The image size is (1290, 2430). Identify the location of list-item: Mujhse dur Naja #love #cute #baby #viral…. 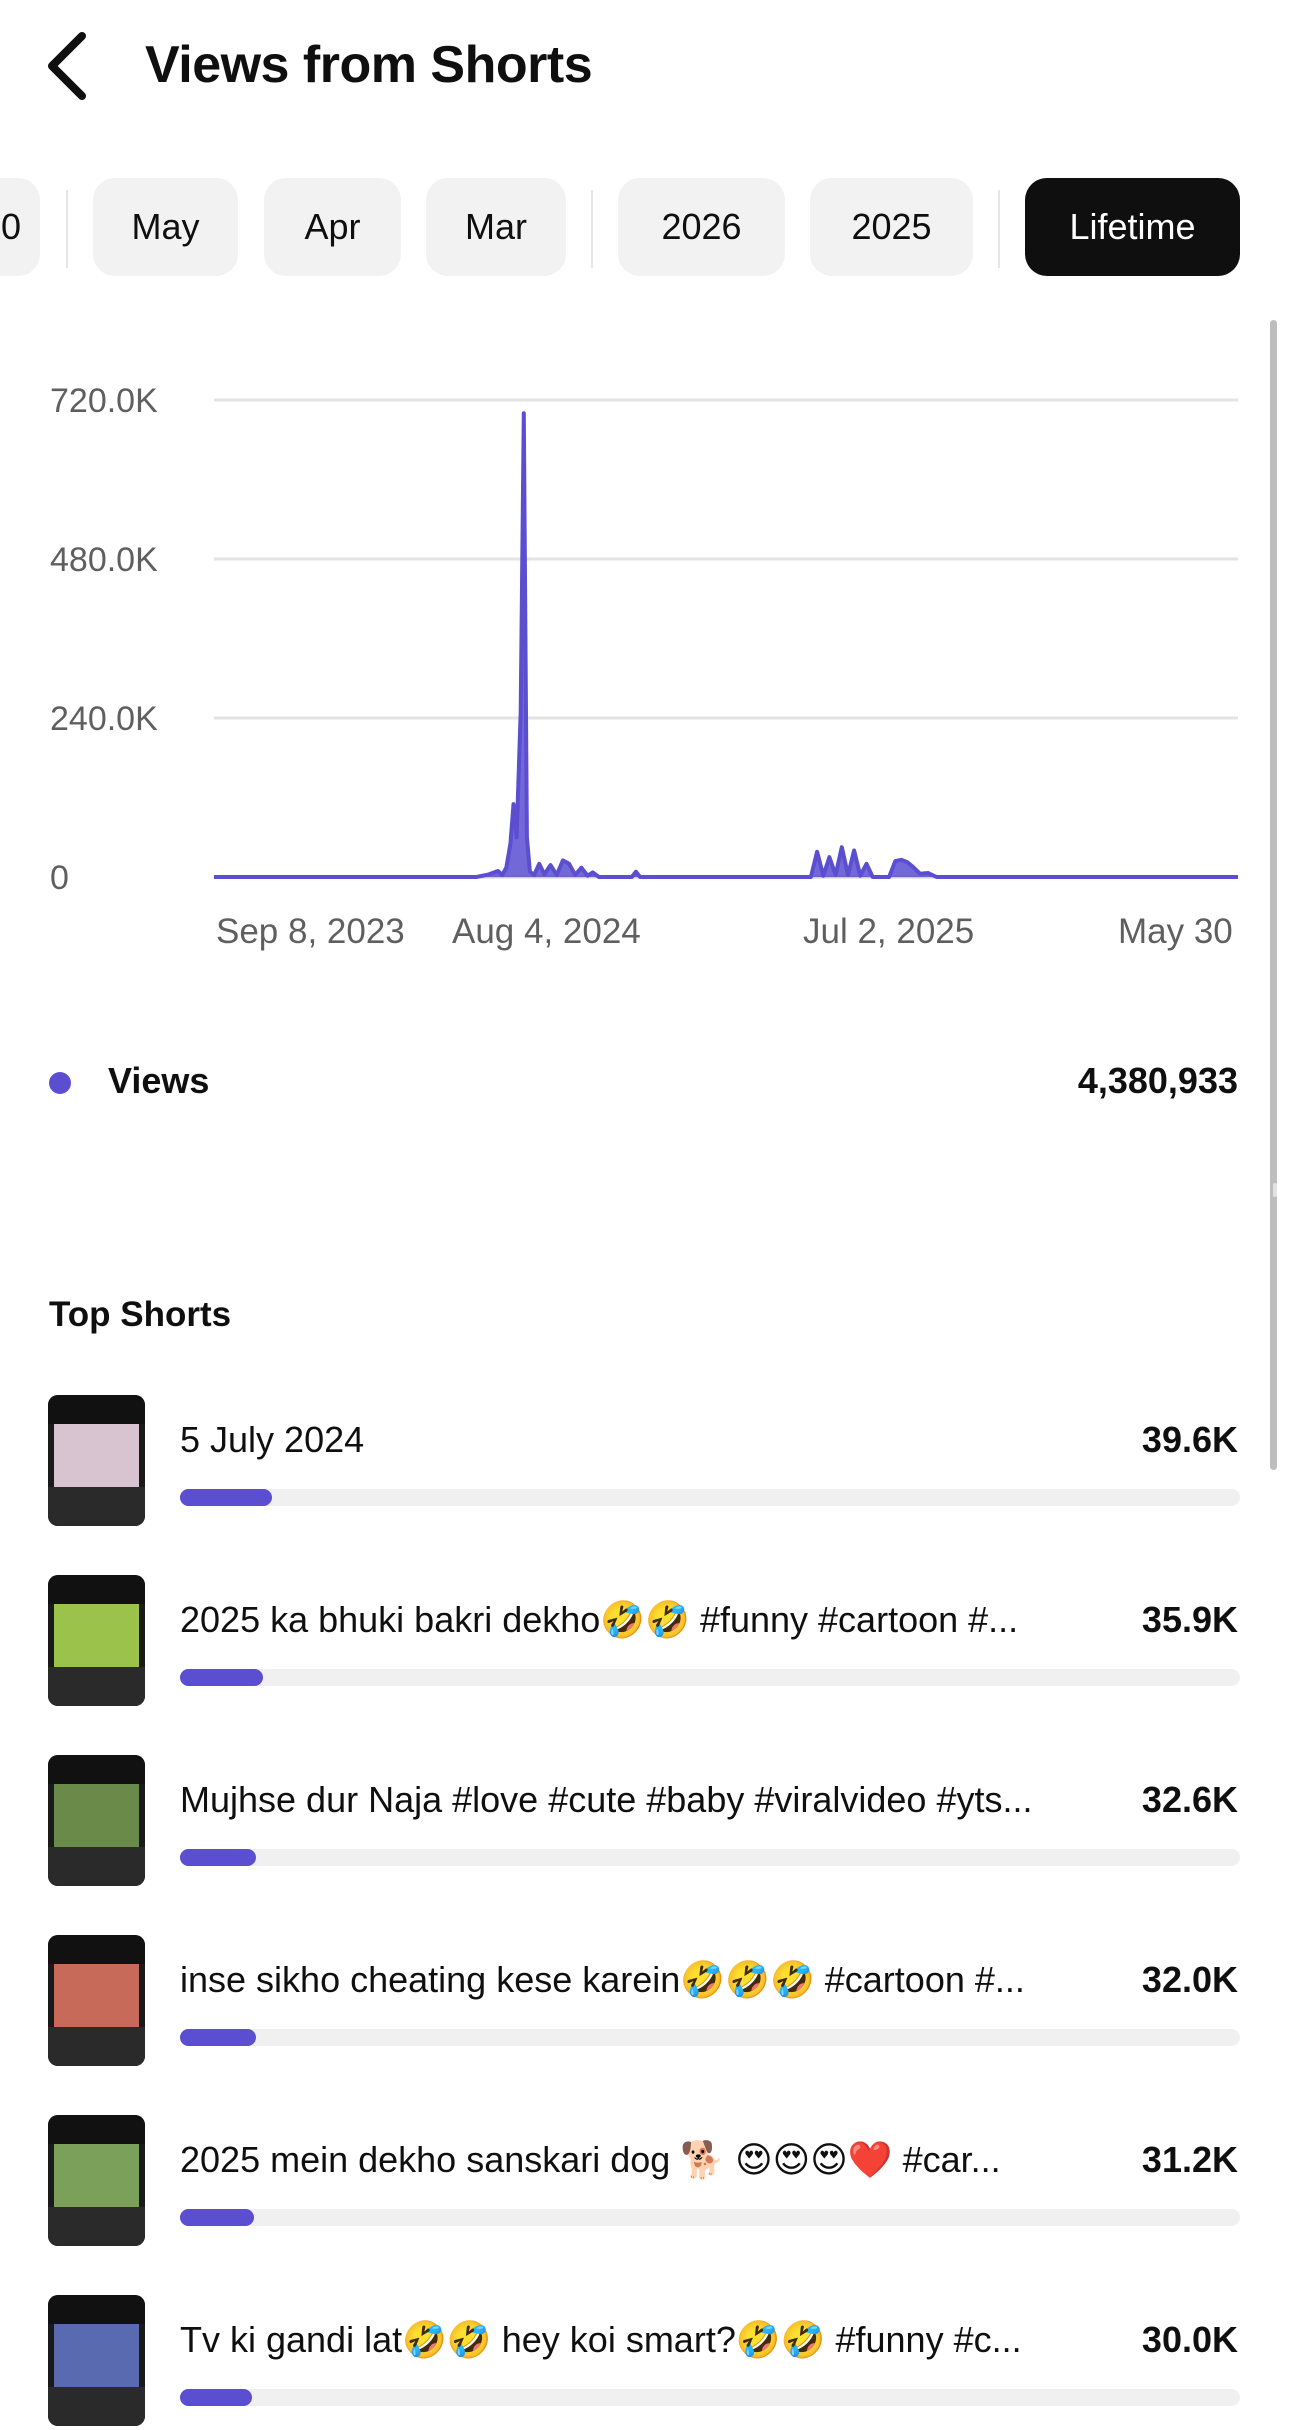
(645, 1822).